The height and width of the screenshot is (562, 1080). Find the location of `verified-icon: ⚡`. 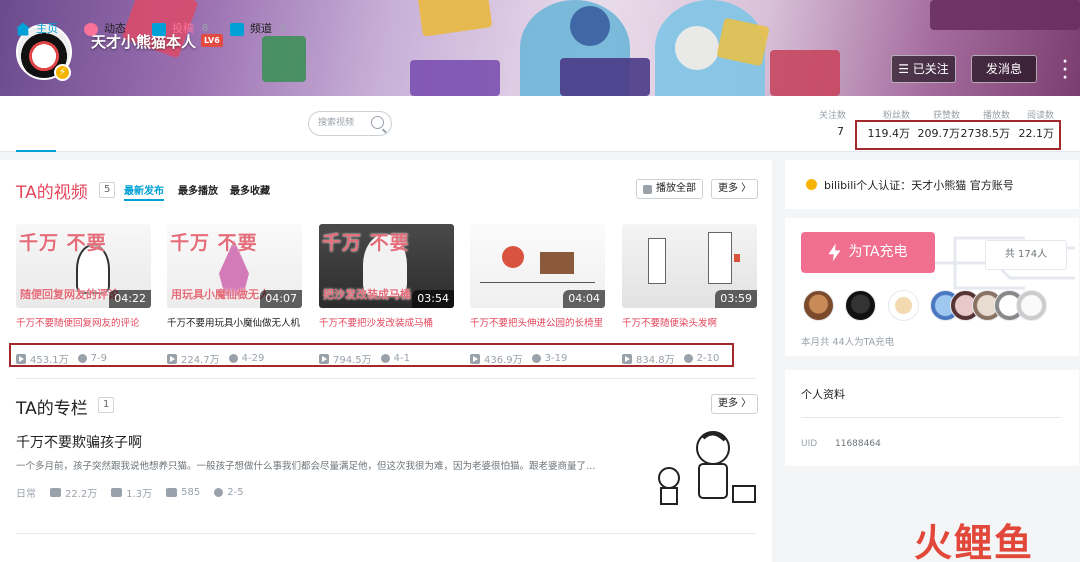

verified-icon: ⚡ is located at coordinates (62, 72).